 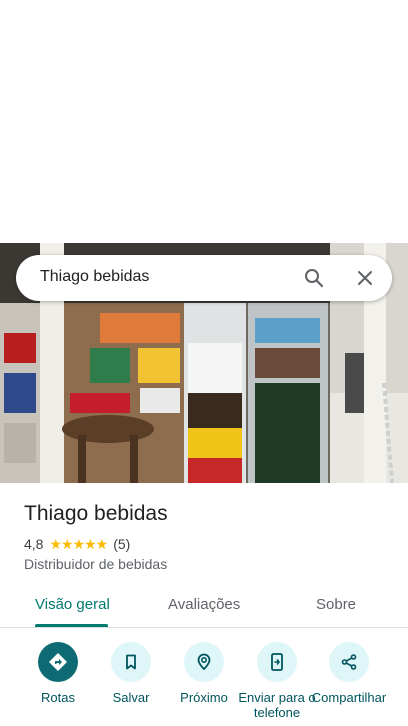 I want to click on tab-reviews: Avaliações, so click(x=204, y=604).